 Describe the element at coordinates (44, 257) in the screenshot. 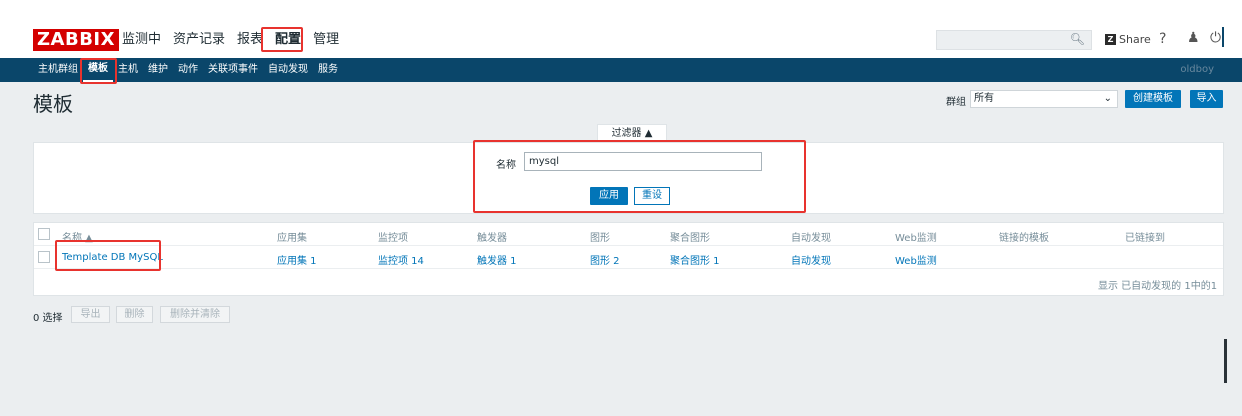

I see `row-checkbox` at that location.